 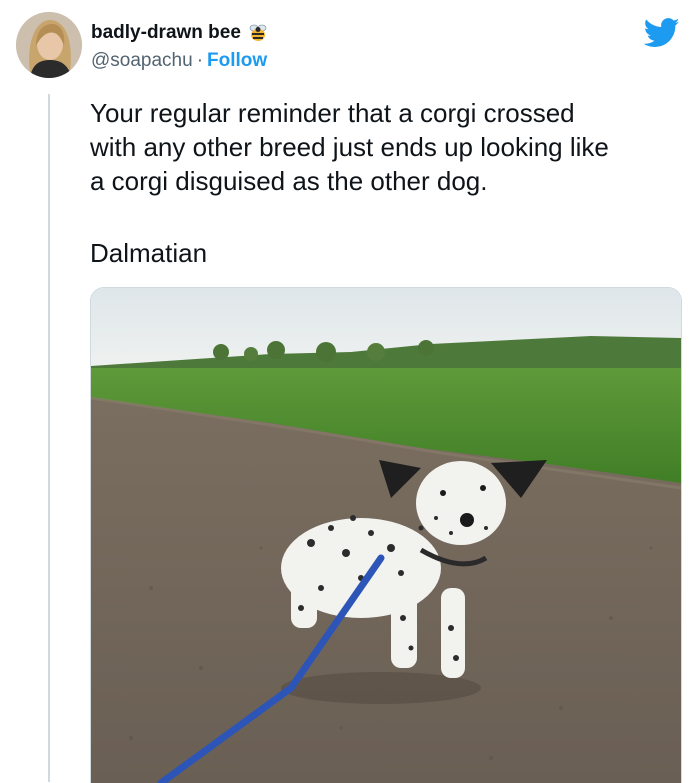 I want to click on bee-icon, so click(x=258, y=33).